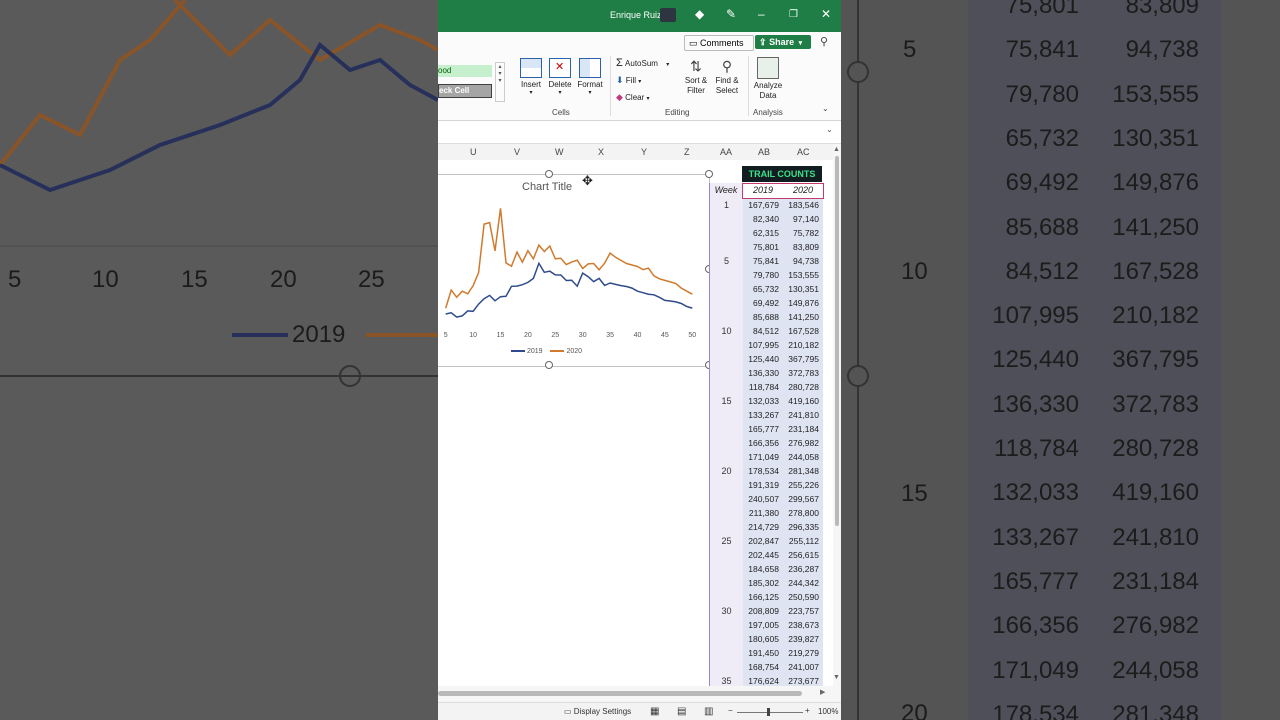 Image resolution: width=1280 pixels, height=720 pixels. What do you see at coordinates (801, 275) in the screenshot?
I see `table-cell: 153,555` at bounding box center [801, 275].